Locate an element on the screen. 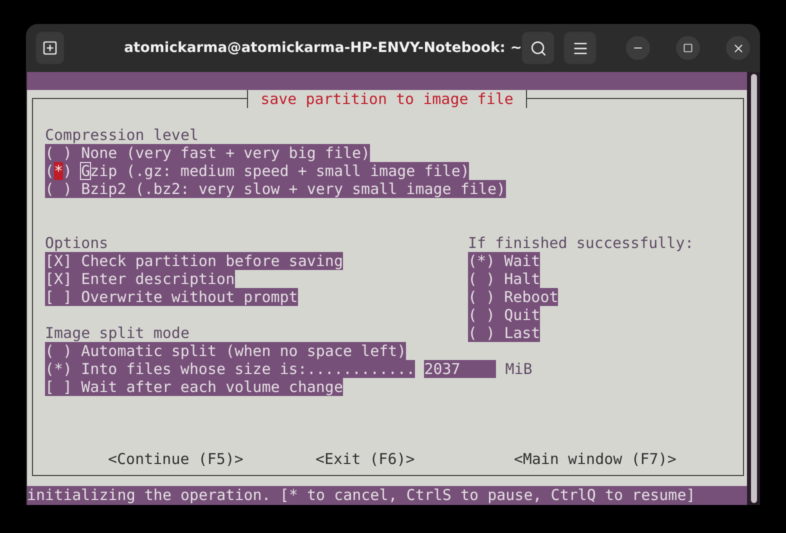 Image resolution: width=786 pixels, height=533 pixels. dialog-title: save partition to image file is located at coordinates (387, 99).